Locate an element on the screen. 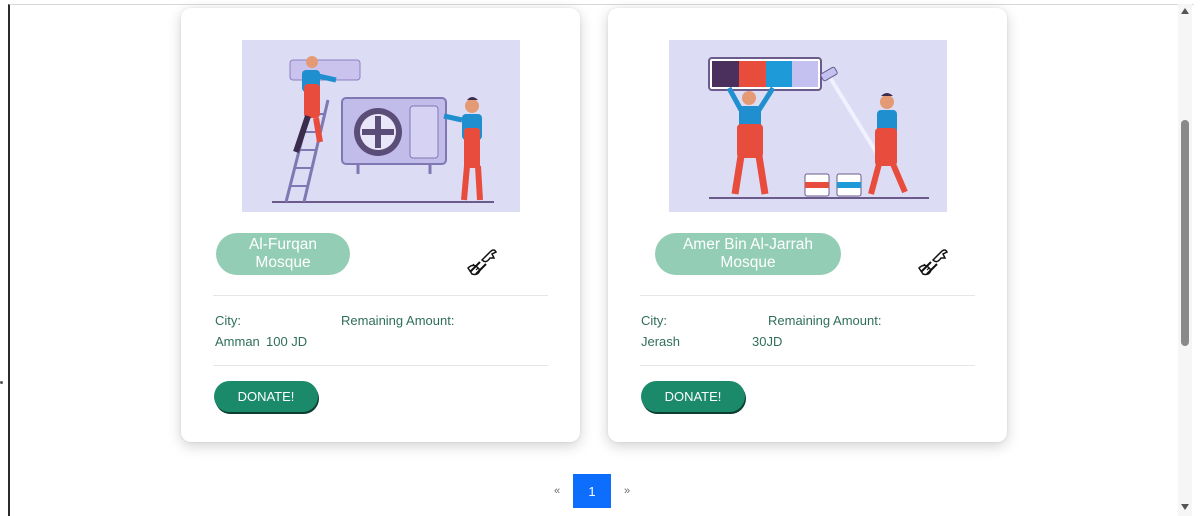  remaining-amount-value: 30JD is located at coordinates (767, 341).